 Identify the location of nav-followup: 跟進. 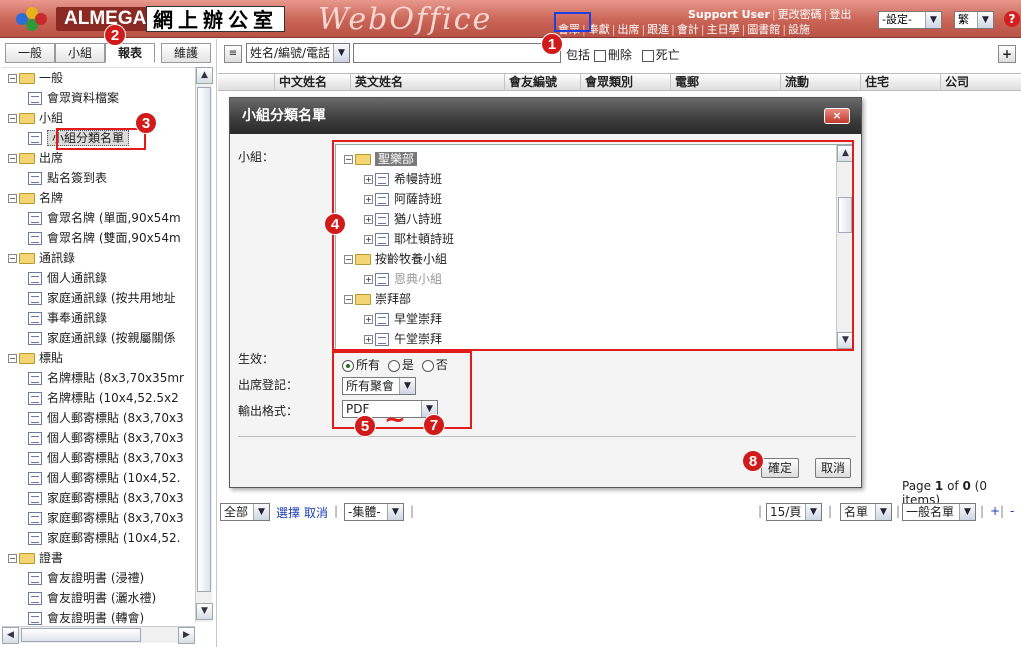
(658, 29).